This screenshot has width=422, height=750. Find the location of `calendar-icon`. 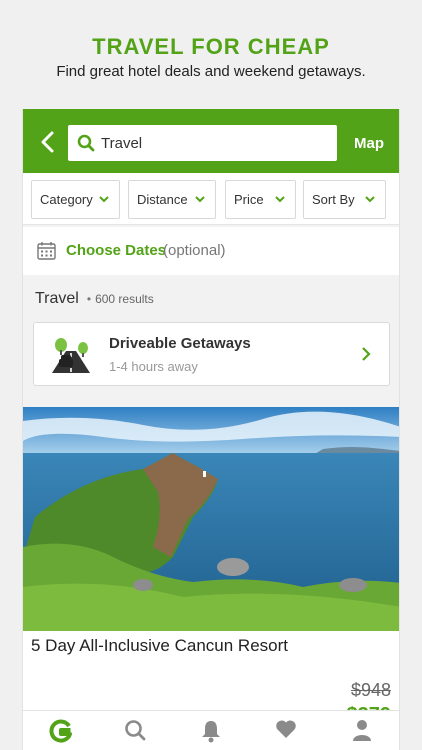

calendar-icon is located at coordinates (46, 251).